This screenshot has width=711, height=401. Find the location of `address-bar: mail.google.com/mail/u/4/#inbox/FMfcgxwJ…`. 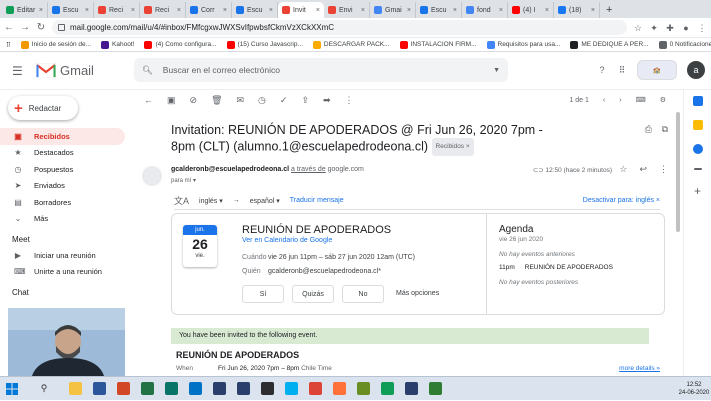

address-bar: mail.google.com/mail/u/4/#inbox/FMfcgxwJ… is located at coordinates (339, 27).